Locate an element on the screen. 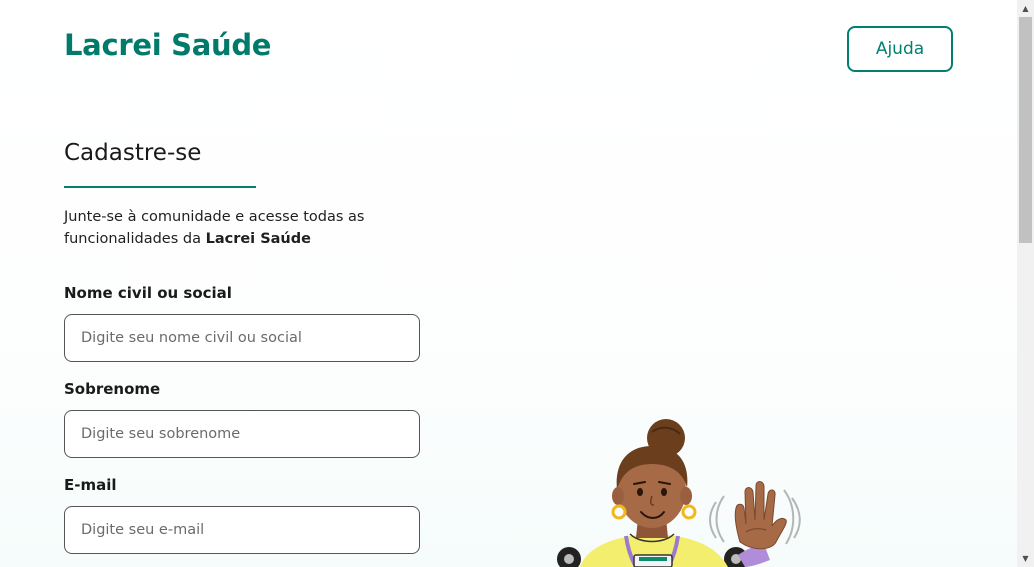 This screenshot has height=567, width=1034. surname-input is located at coordinates (242, 434).